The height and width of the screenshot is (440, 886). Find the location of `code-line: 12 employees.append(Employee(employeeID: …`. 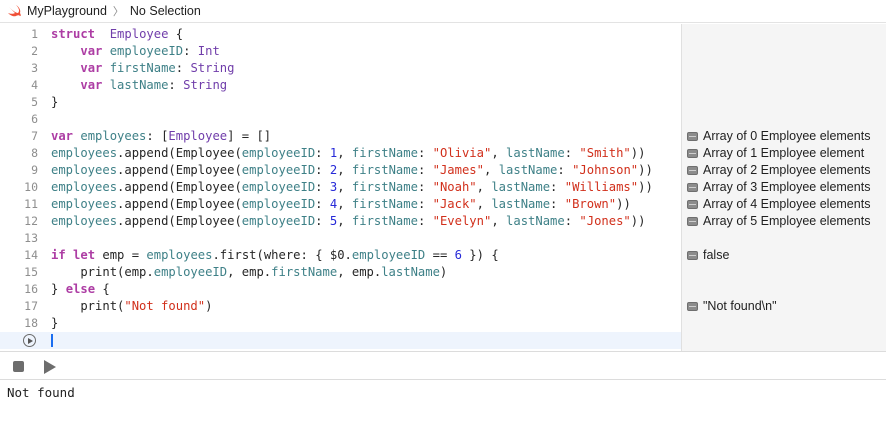

code-line: 12 employees.append(Employee(employeeID: … is located at coordinates (340, 221).